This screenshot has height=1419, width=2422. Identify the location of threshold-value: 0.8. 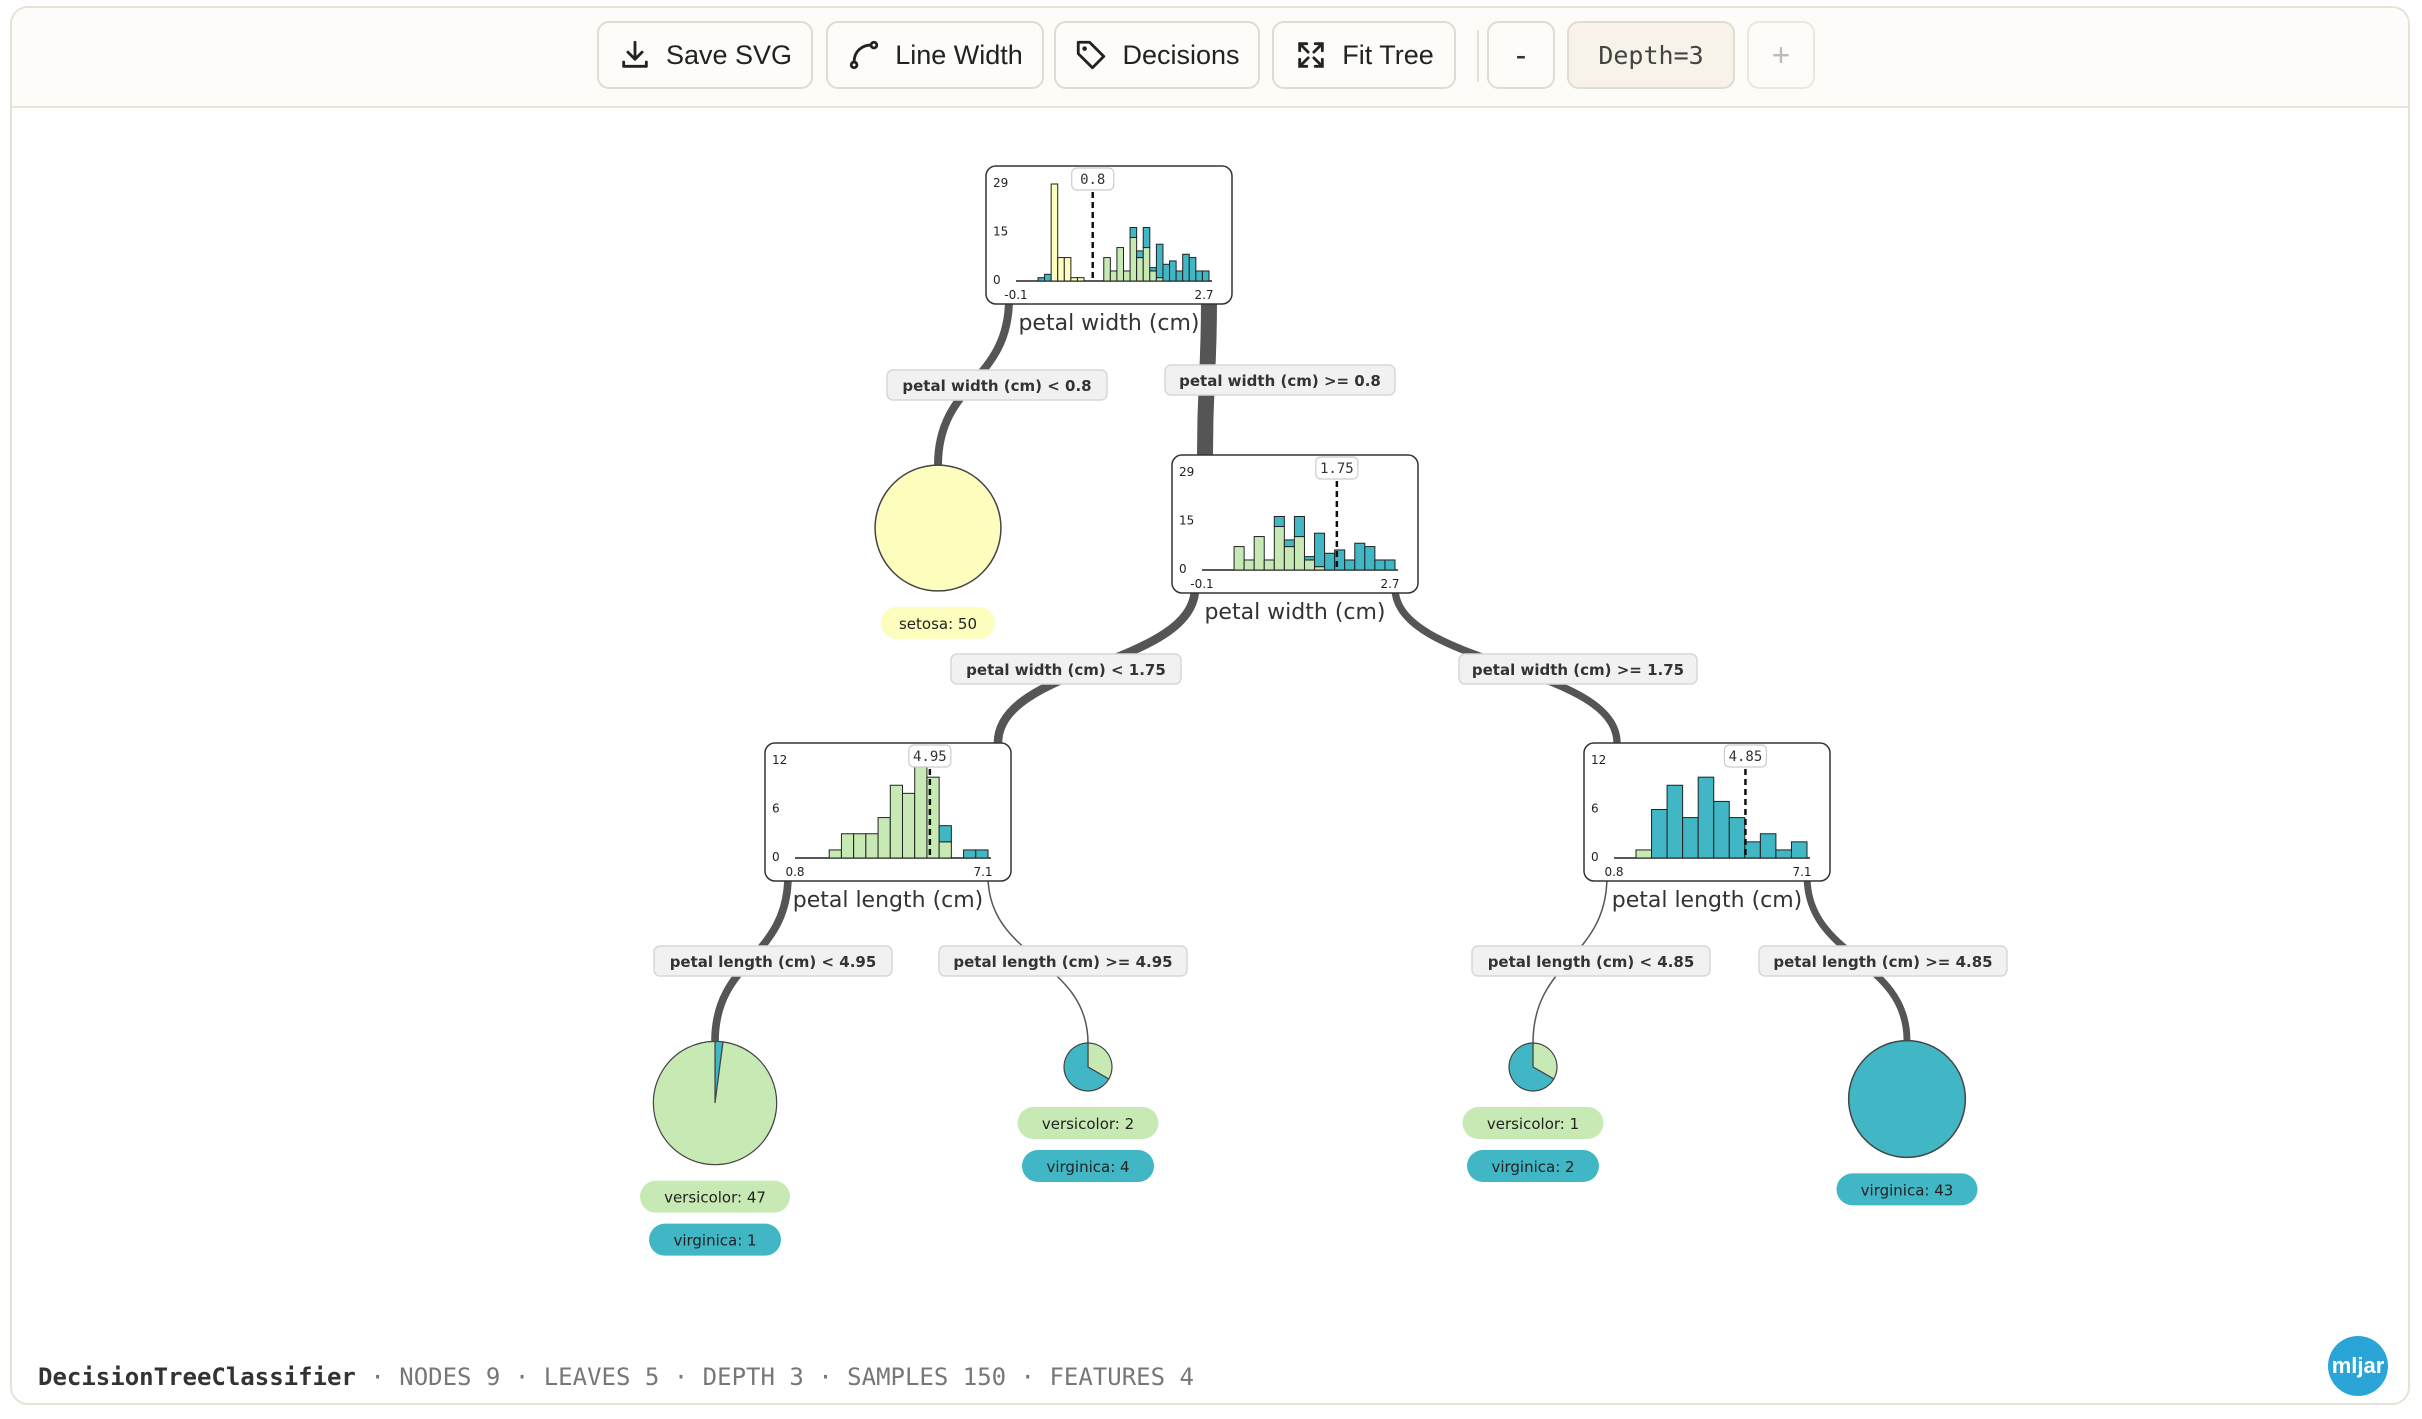
(1092, 180).